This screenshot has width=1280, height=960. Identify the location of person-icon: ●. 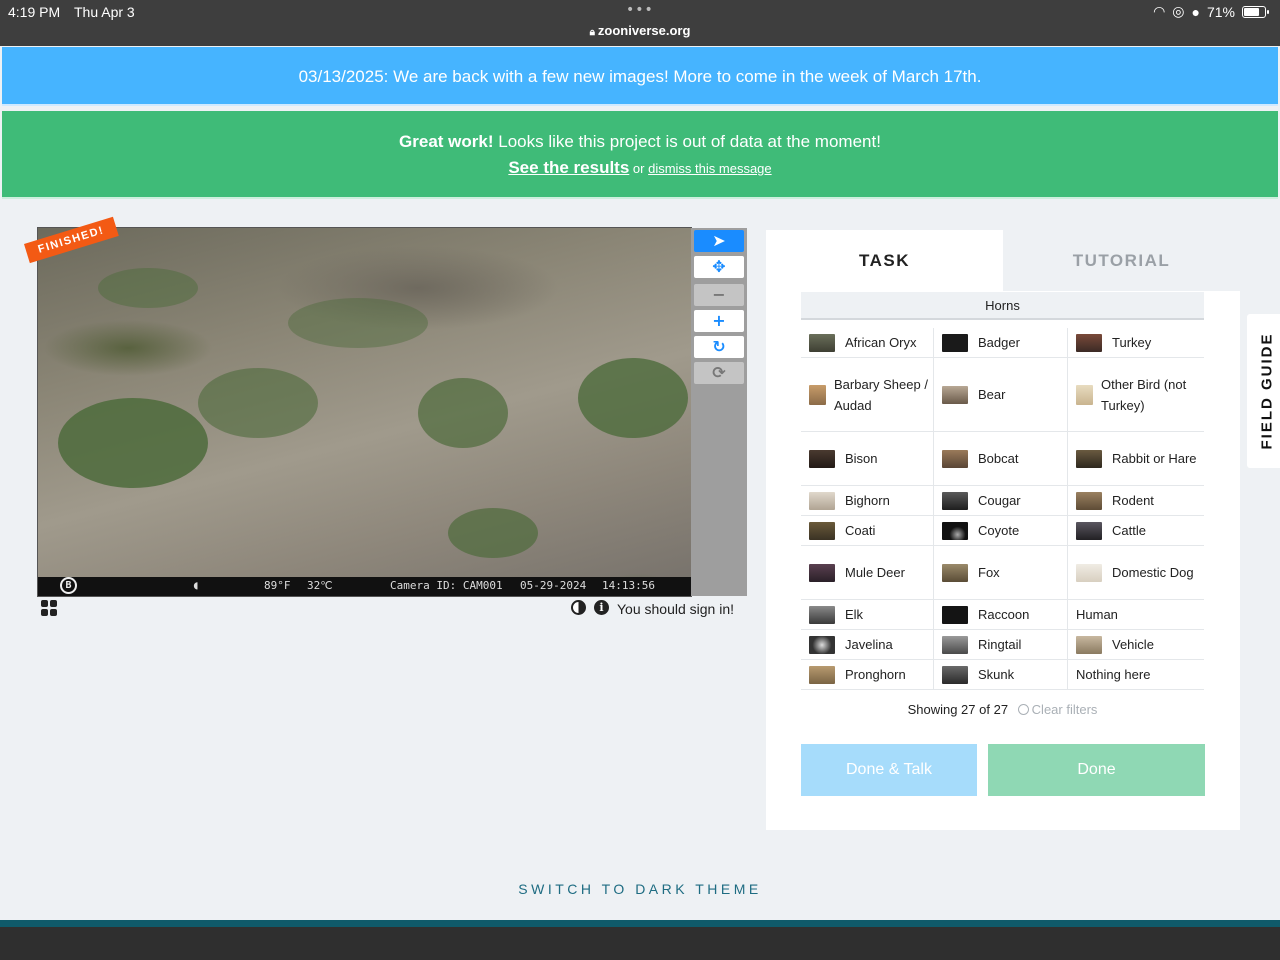
(1195, 11).